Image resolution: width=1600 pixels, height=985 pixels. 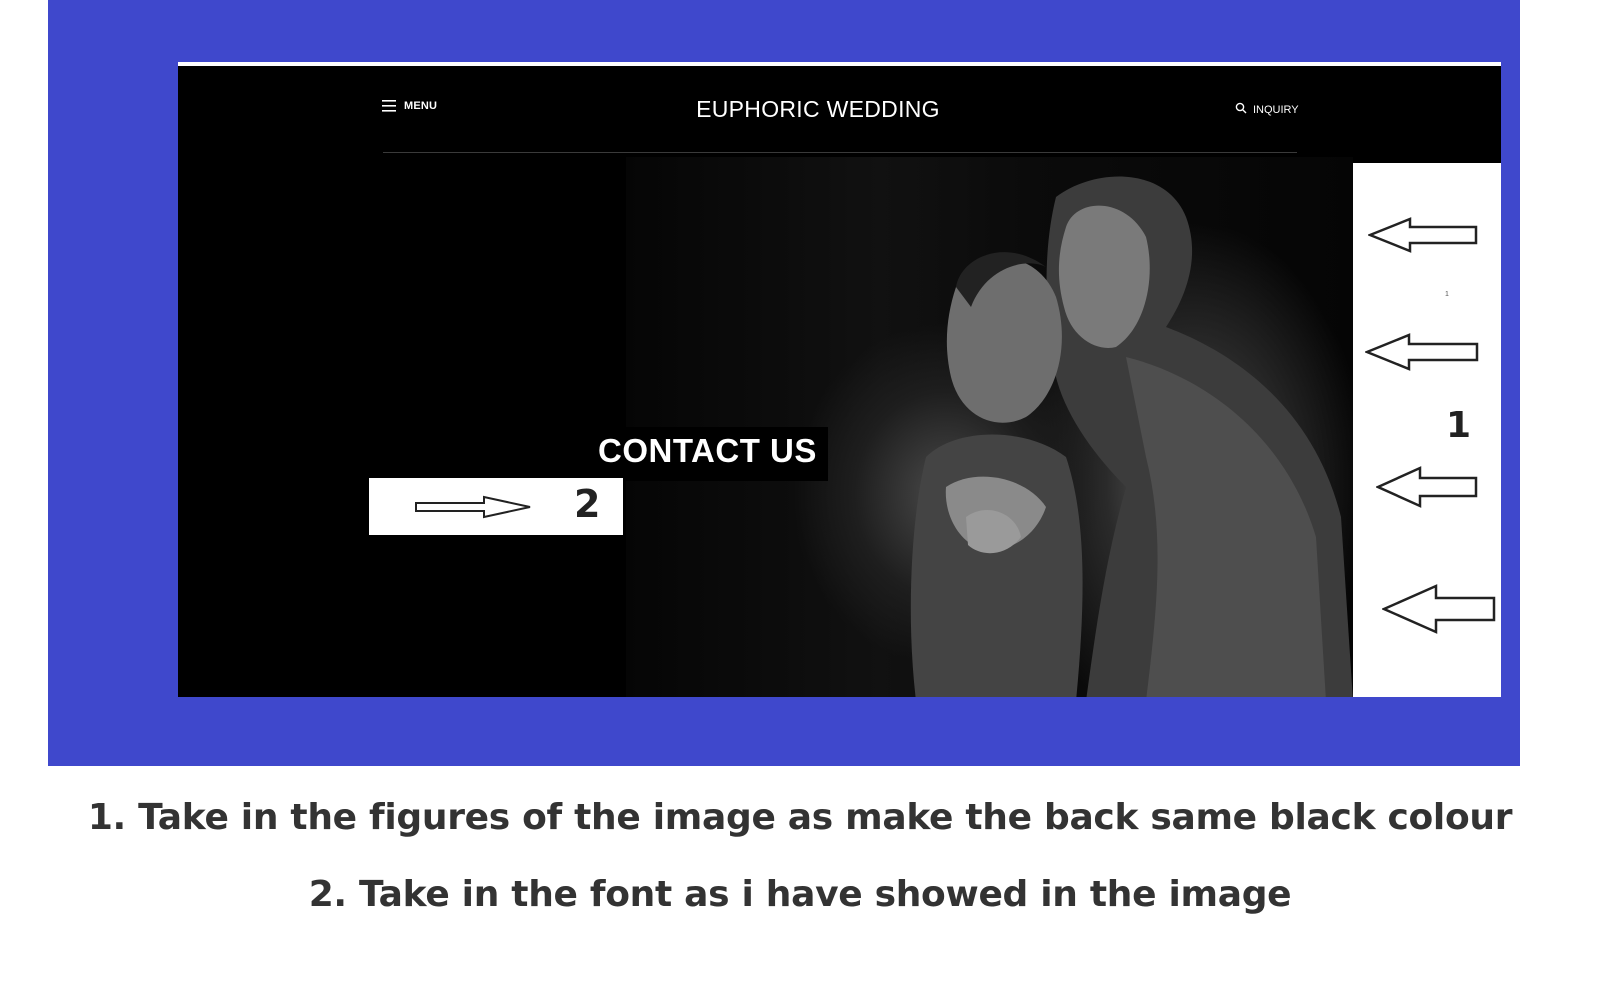 What do you see at coordinates (1427, 430) in the screenshot?
I see `annotation-panel-right: 1 1` at bounding box center [1427, 430].